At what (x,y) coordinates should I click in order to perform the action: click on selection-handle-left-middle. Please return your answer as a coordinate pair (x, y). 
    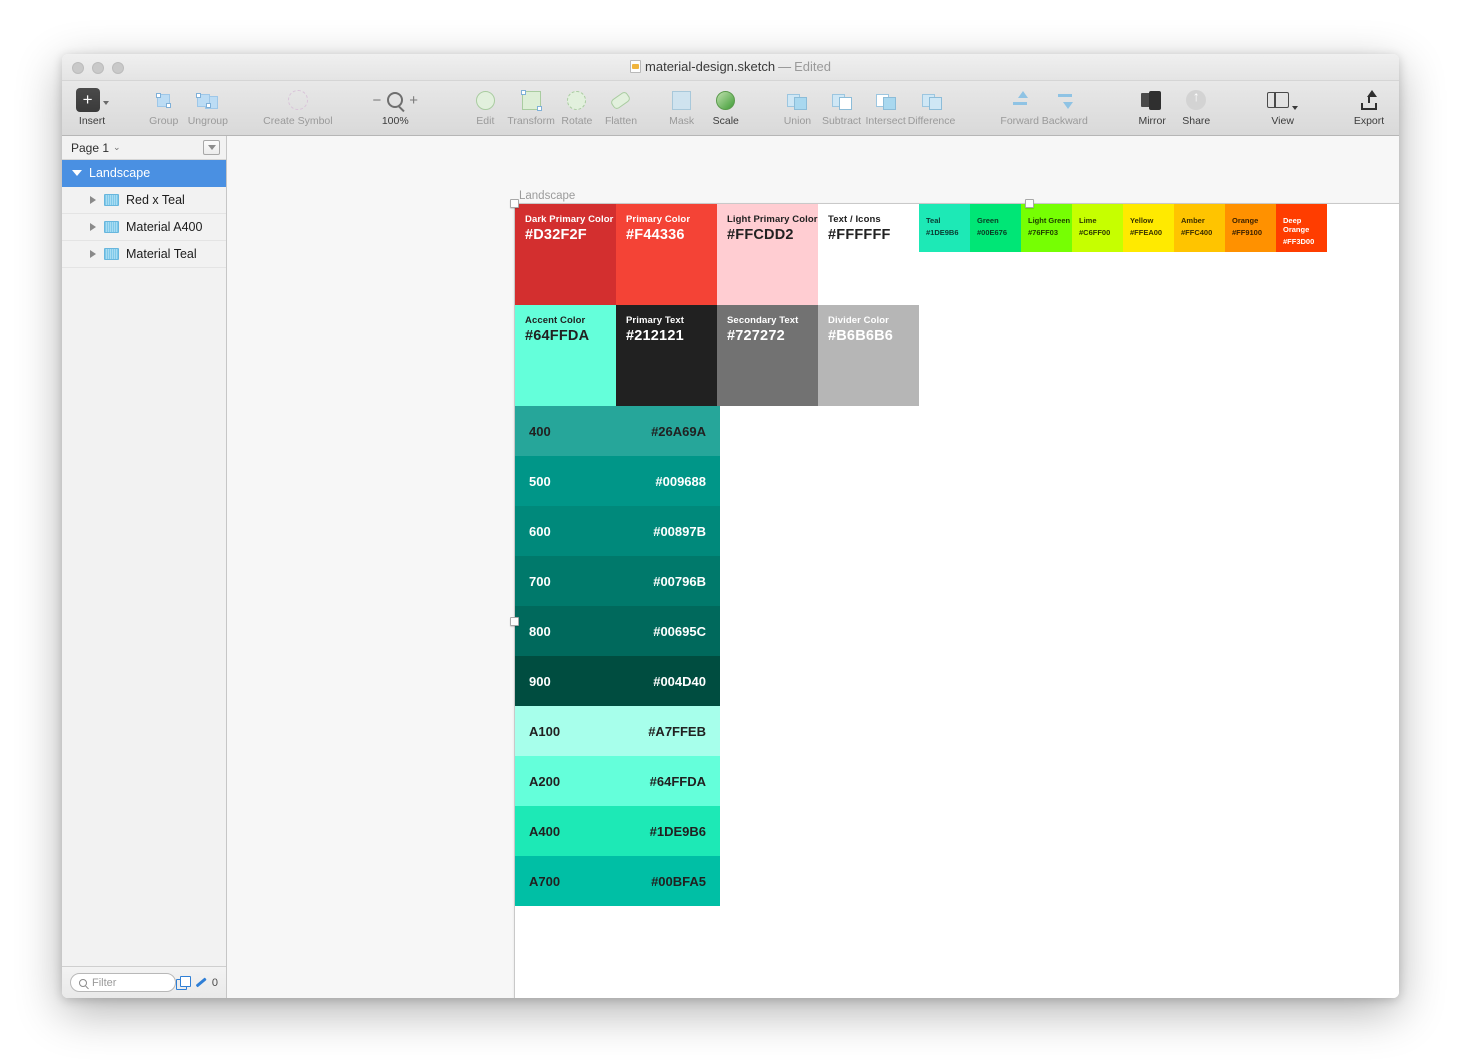
    Looking at the image, I should click on (514, 621).